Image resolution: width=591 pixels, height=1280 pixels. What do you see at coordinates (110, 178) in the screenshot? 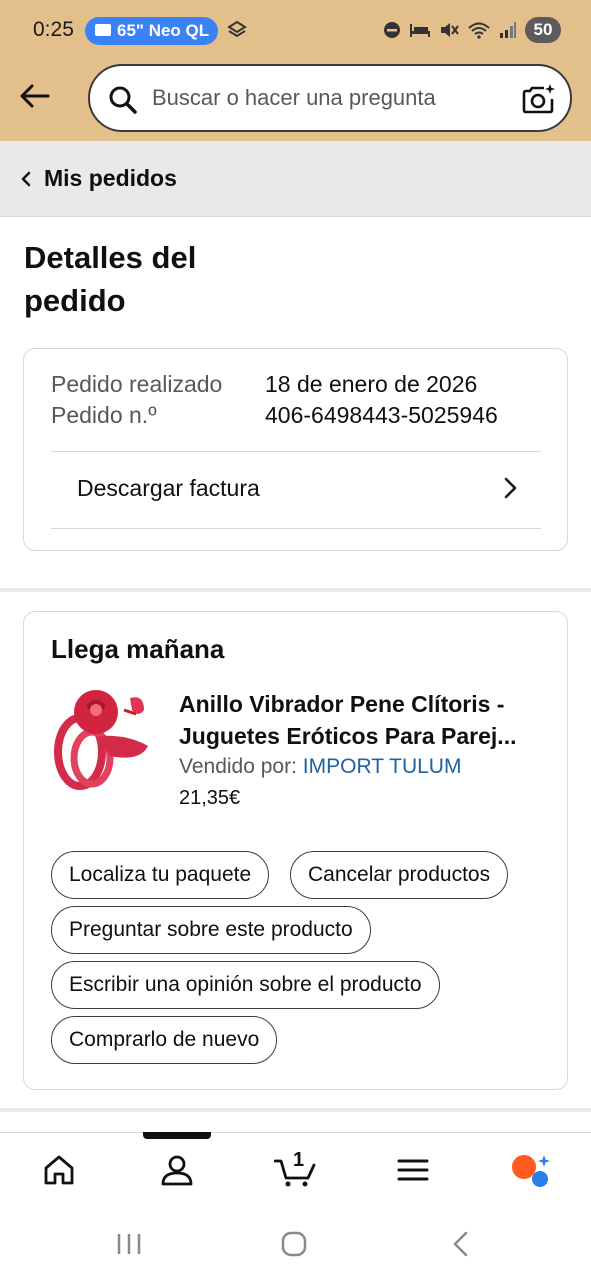
I see `breadcrumb-label: Mis pedidos` at bounding box center [110, 178].